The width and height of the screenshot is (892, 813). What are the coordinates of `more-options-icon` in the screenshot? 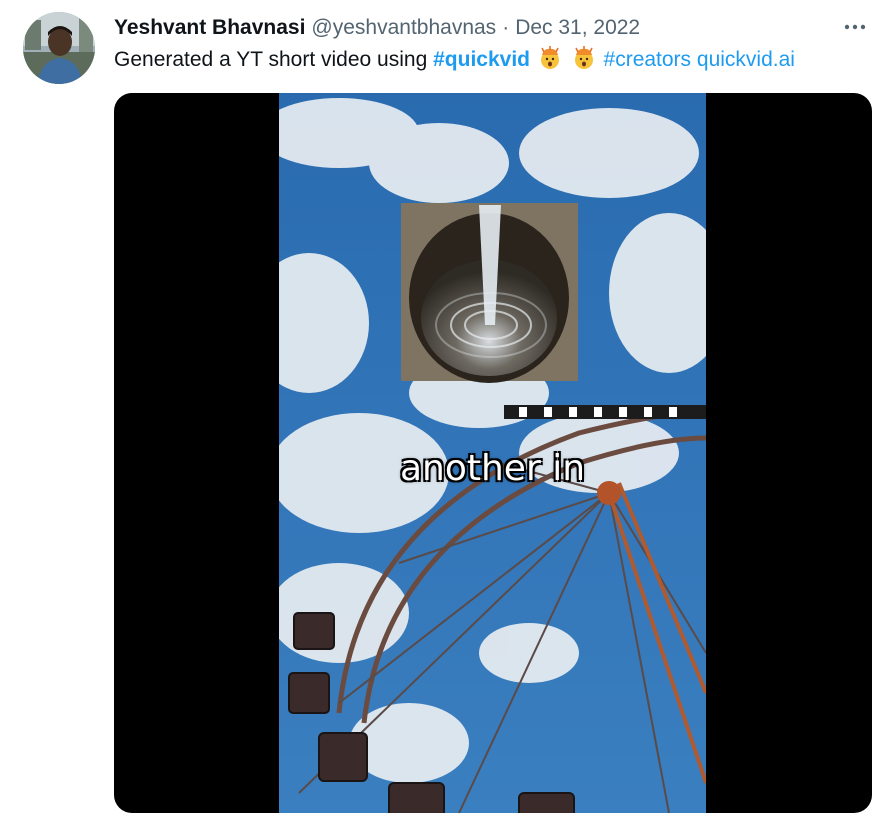 It's located at (855, 27).